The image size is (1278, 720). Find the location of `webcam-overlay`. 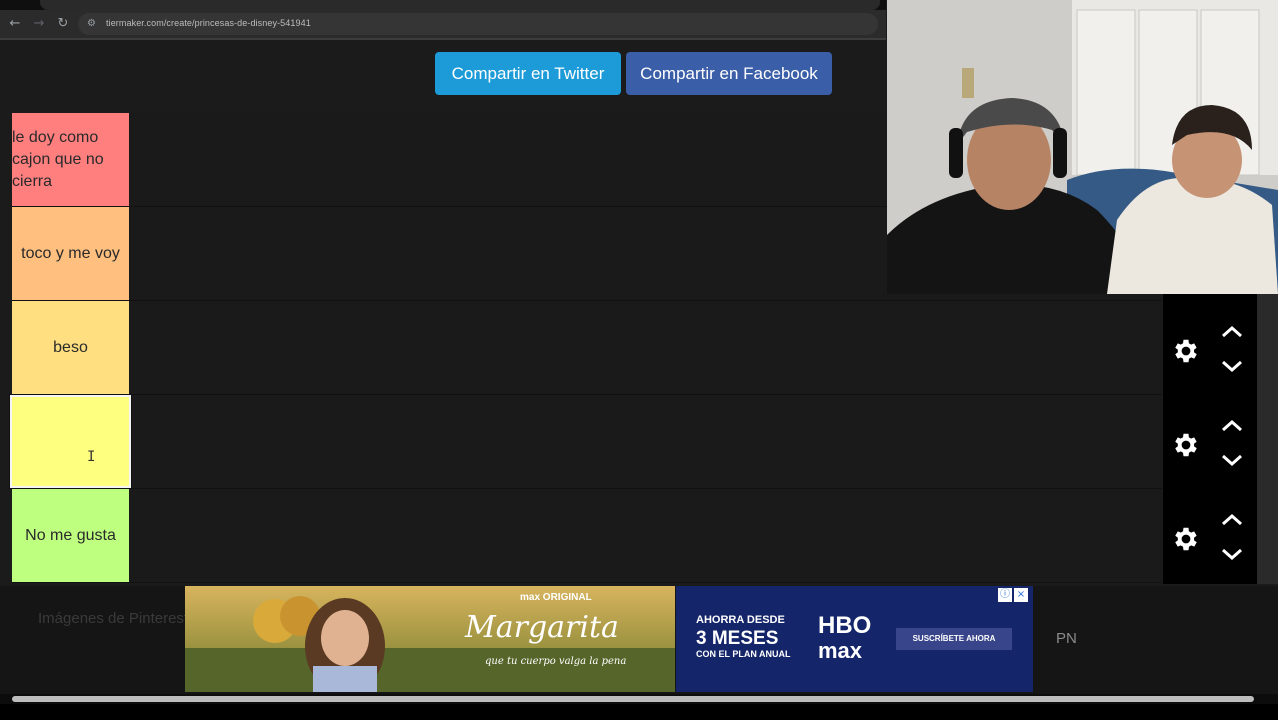

webcam-overlay is located at coordinates (1082, 147).